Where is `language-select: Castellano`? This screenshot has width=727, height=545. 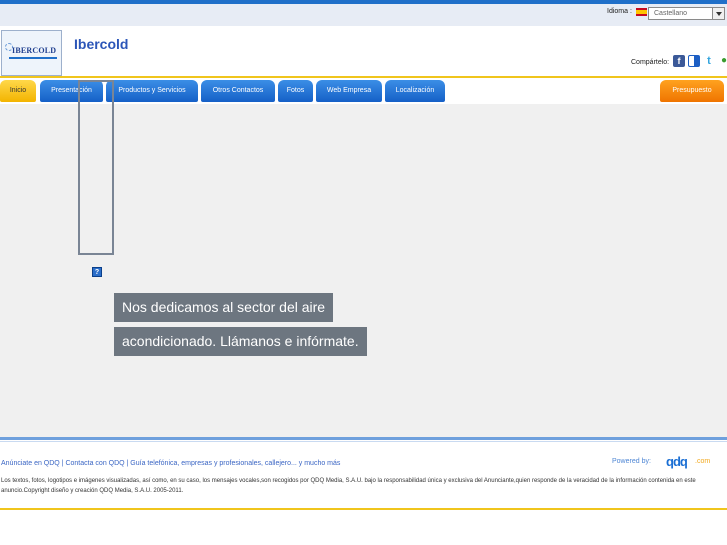
language-select: Castellano is located at coordinates (686, 13).